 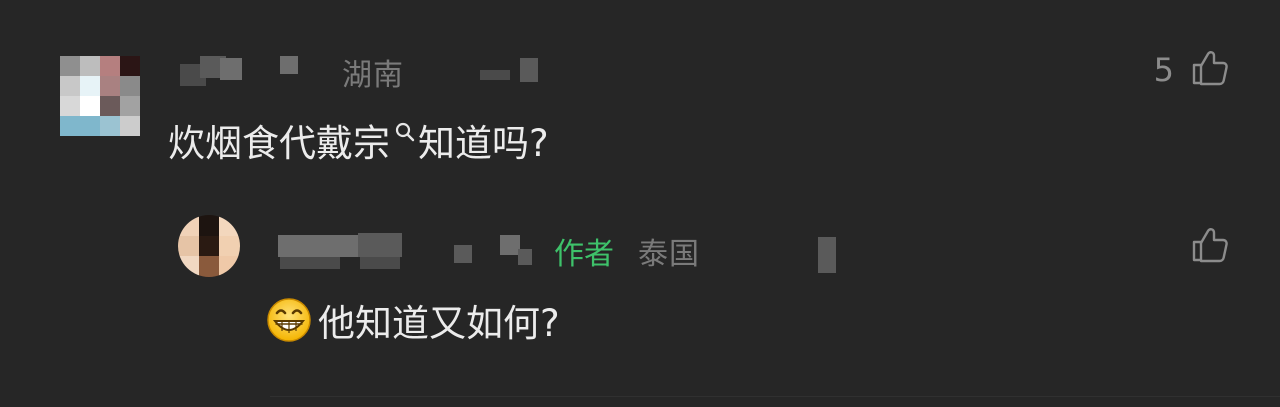 I want to click on comment-text: 炊烟食代戴宗 知道吗?, so click(x=358, y=140).